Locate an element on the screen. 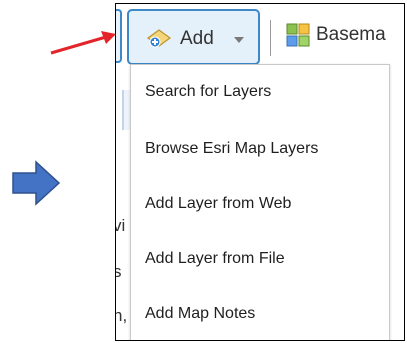 The height and width of the screenshot is (343, 407). basemap-grid-icon is located at coordinates (298, 35).